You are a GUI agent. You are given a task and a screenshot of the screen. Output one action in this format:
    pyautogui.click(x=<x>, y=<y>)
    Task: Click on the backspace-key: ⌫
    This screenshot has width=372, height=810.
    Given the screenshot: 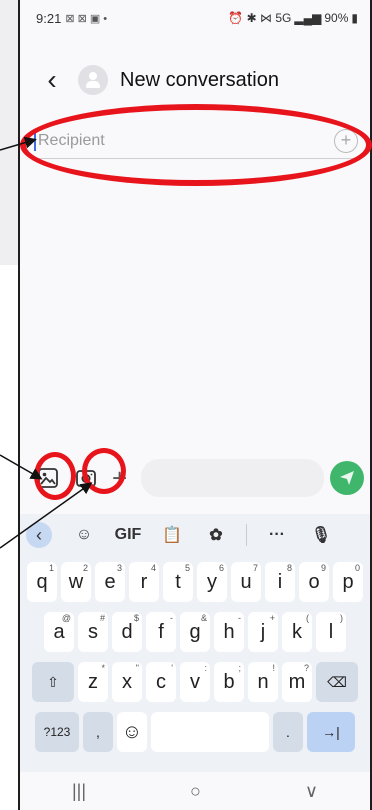 What is the action you would take?
    pyautogui.click(x=337, y=682)
    